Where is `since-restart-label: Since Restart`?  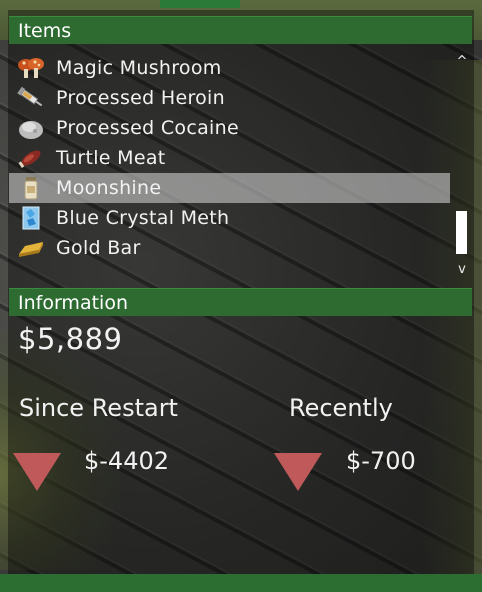 since-restart-label: Since Restart is located at coordinates (98, 408).